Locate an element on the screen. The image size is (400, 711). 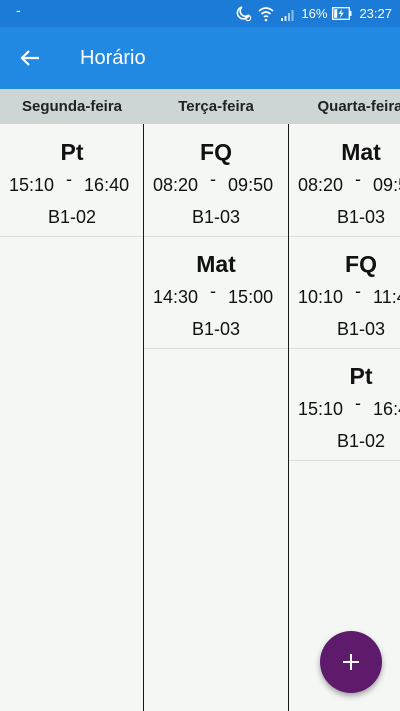
signal-icon is located at coordinates (288, 13).